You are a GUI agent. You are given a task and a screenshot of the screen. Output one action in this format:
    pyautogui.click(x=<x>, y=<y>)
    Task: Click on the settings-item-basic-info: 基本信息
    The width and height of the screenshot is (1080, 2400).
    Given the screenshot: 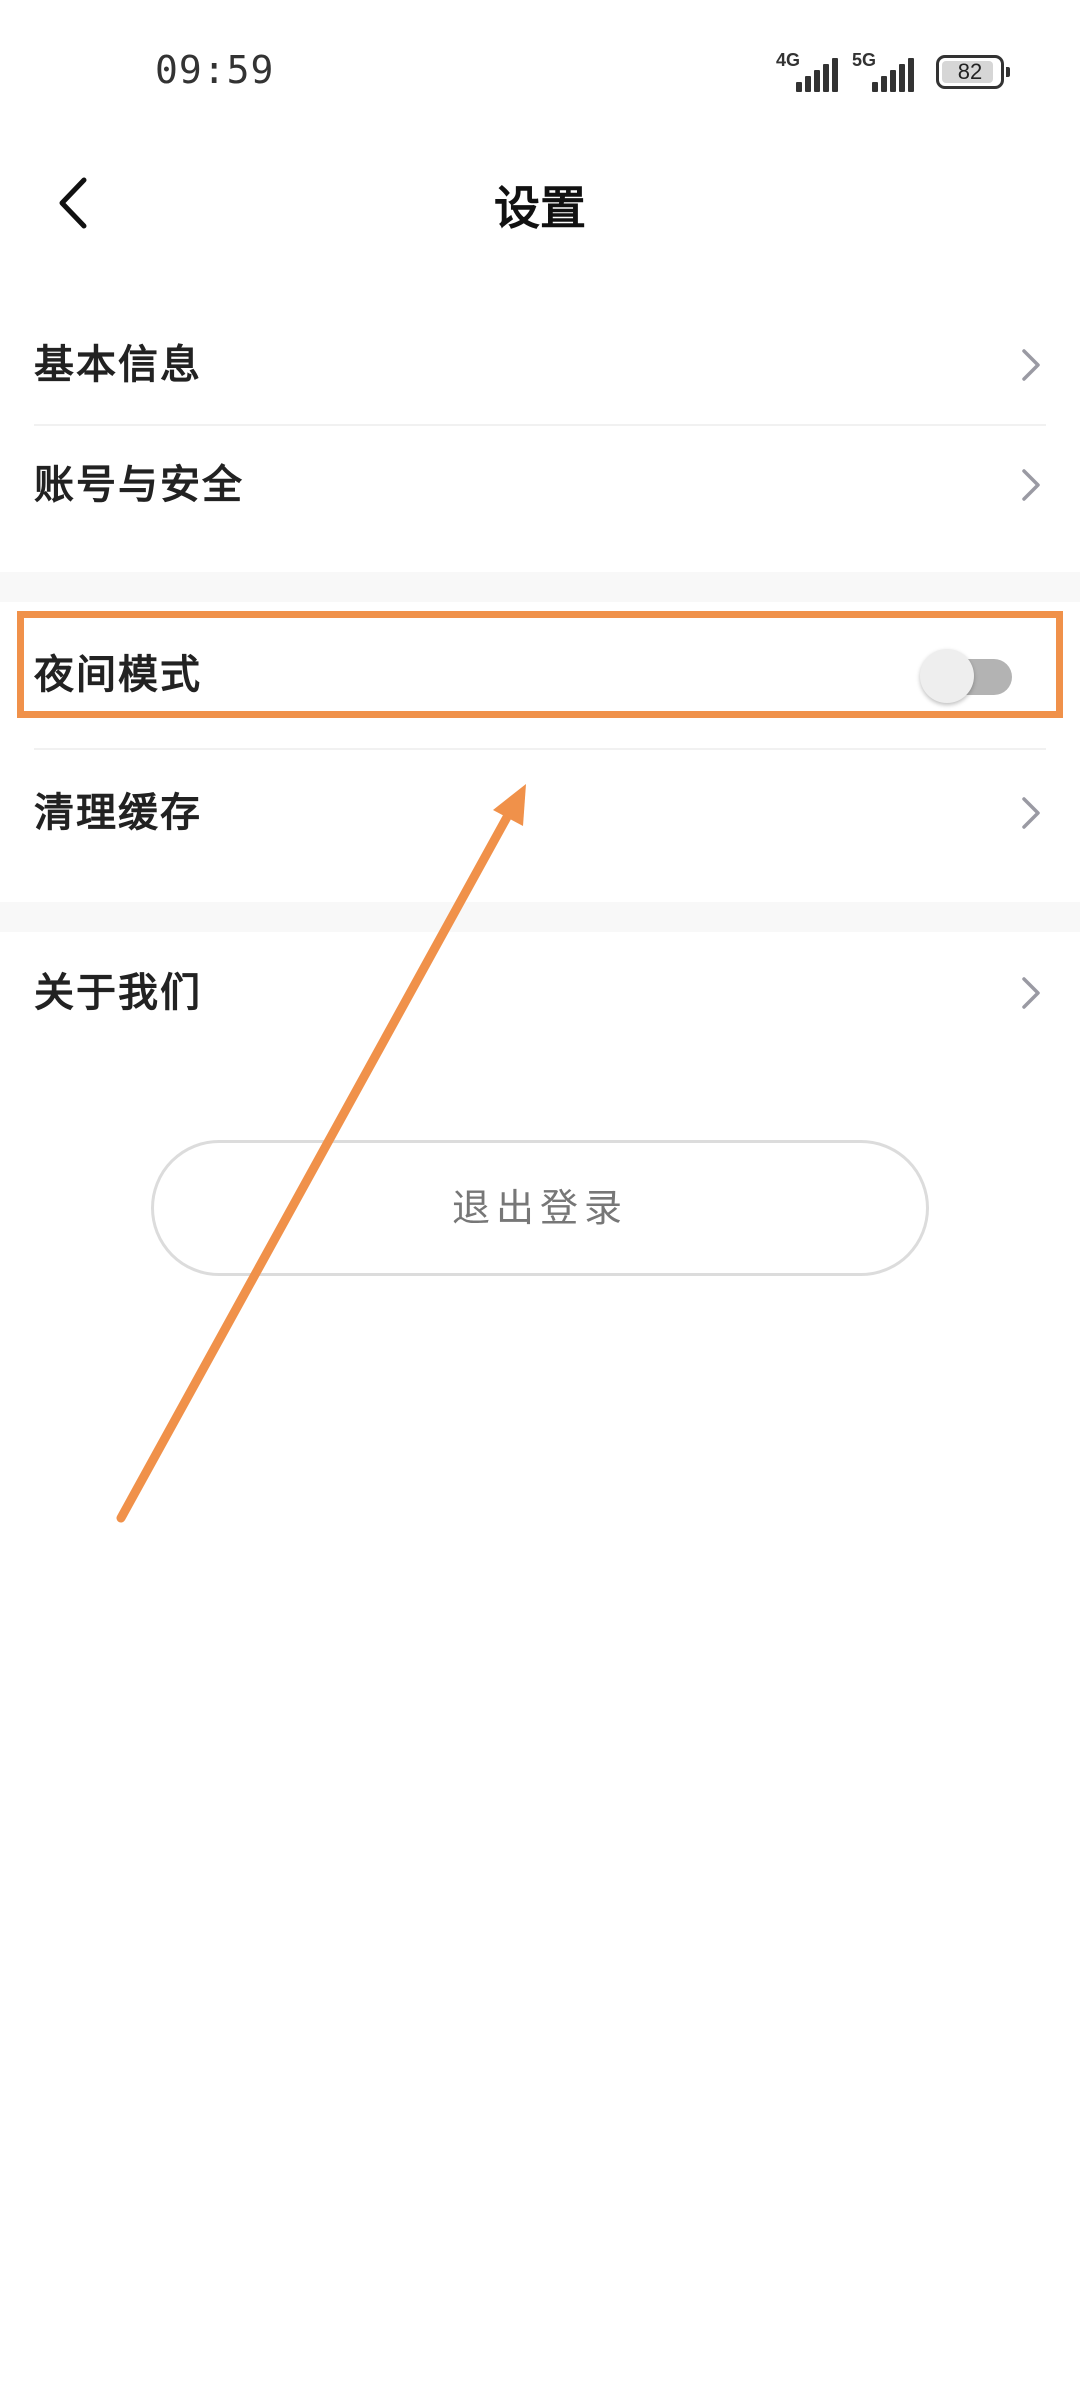 What is the action you would take?
    pyautogui.click(x=540, y=365)
    